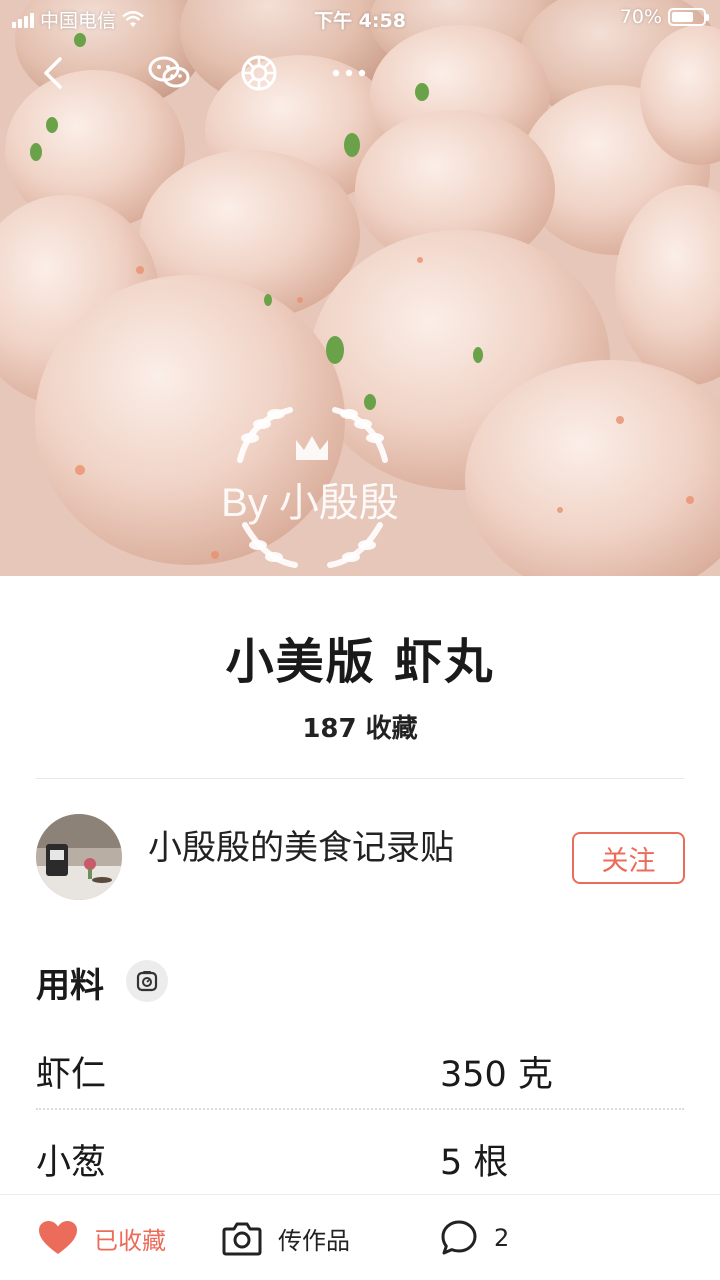 The width and height of the screenshot is (720, 1280). What do you see at coordinates (496, 1075) in the screenshot?
I see `ingredient-quantity: 350 克` at bounding box center [496, 1075].